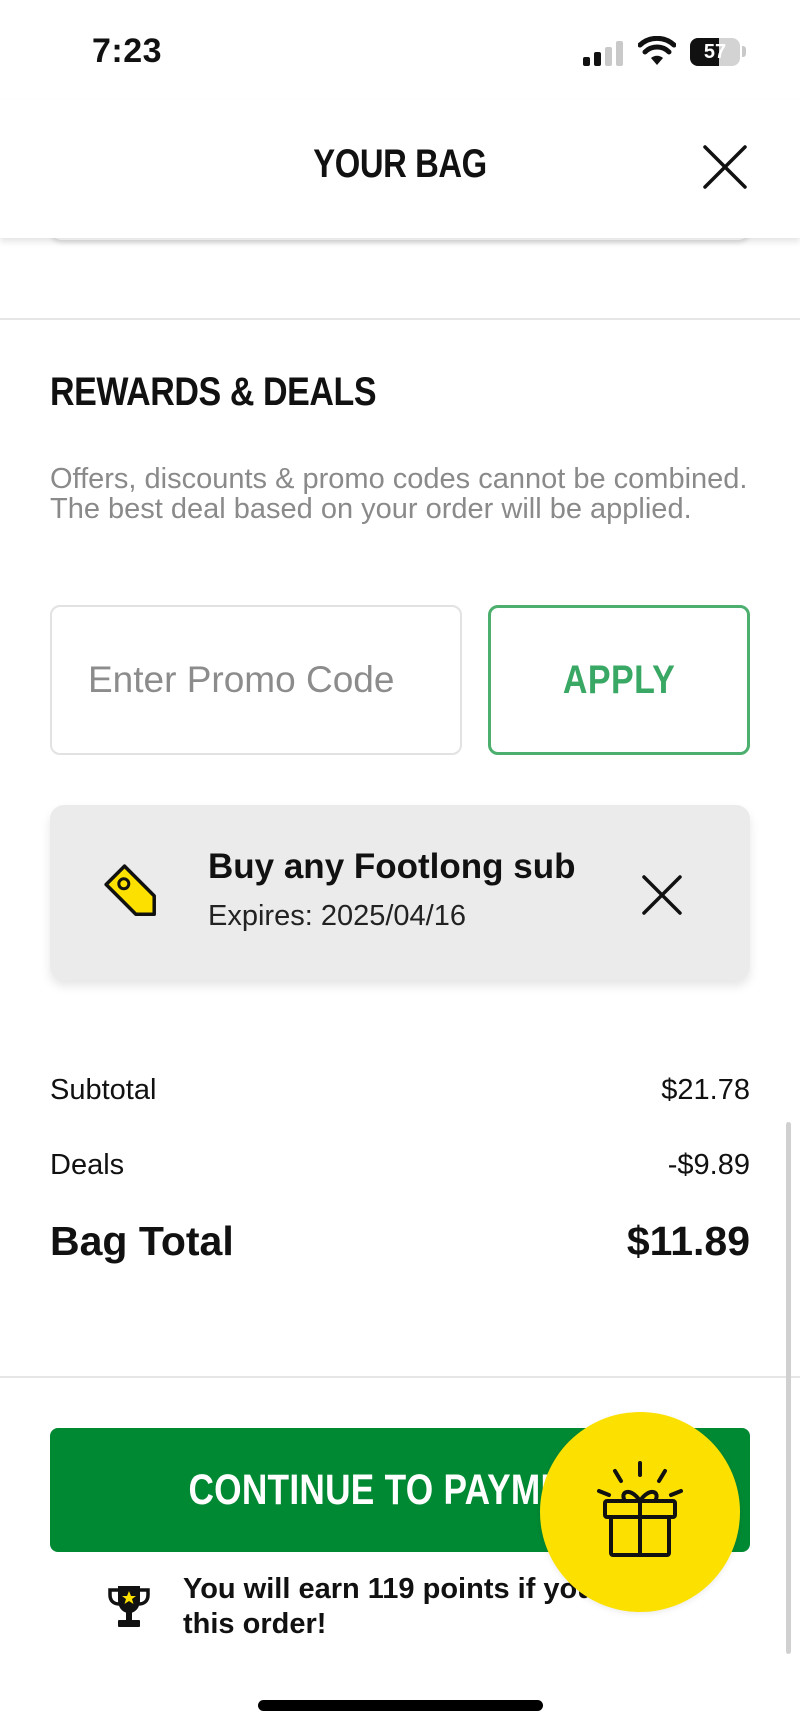 Image resolution: width=800 pixels, height=1733 pixels. What do you see at coordinates (400, 1241) in the screenshot?
I see `bag-total-row: Bag Total $11.89` at bounding box center [400, 1241].